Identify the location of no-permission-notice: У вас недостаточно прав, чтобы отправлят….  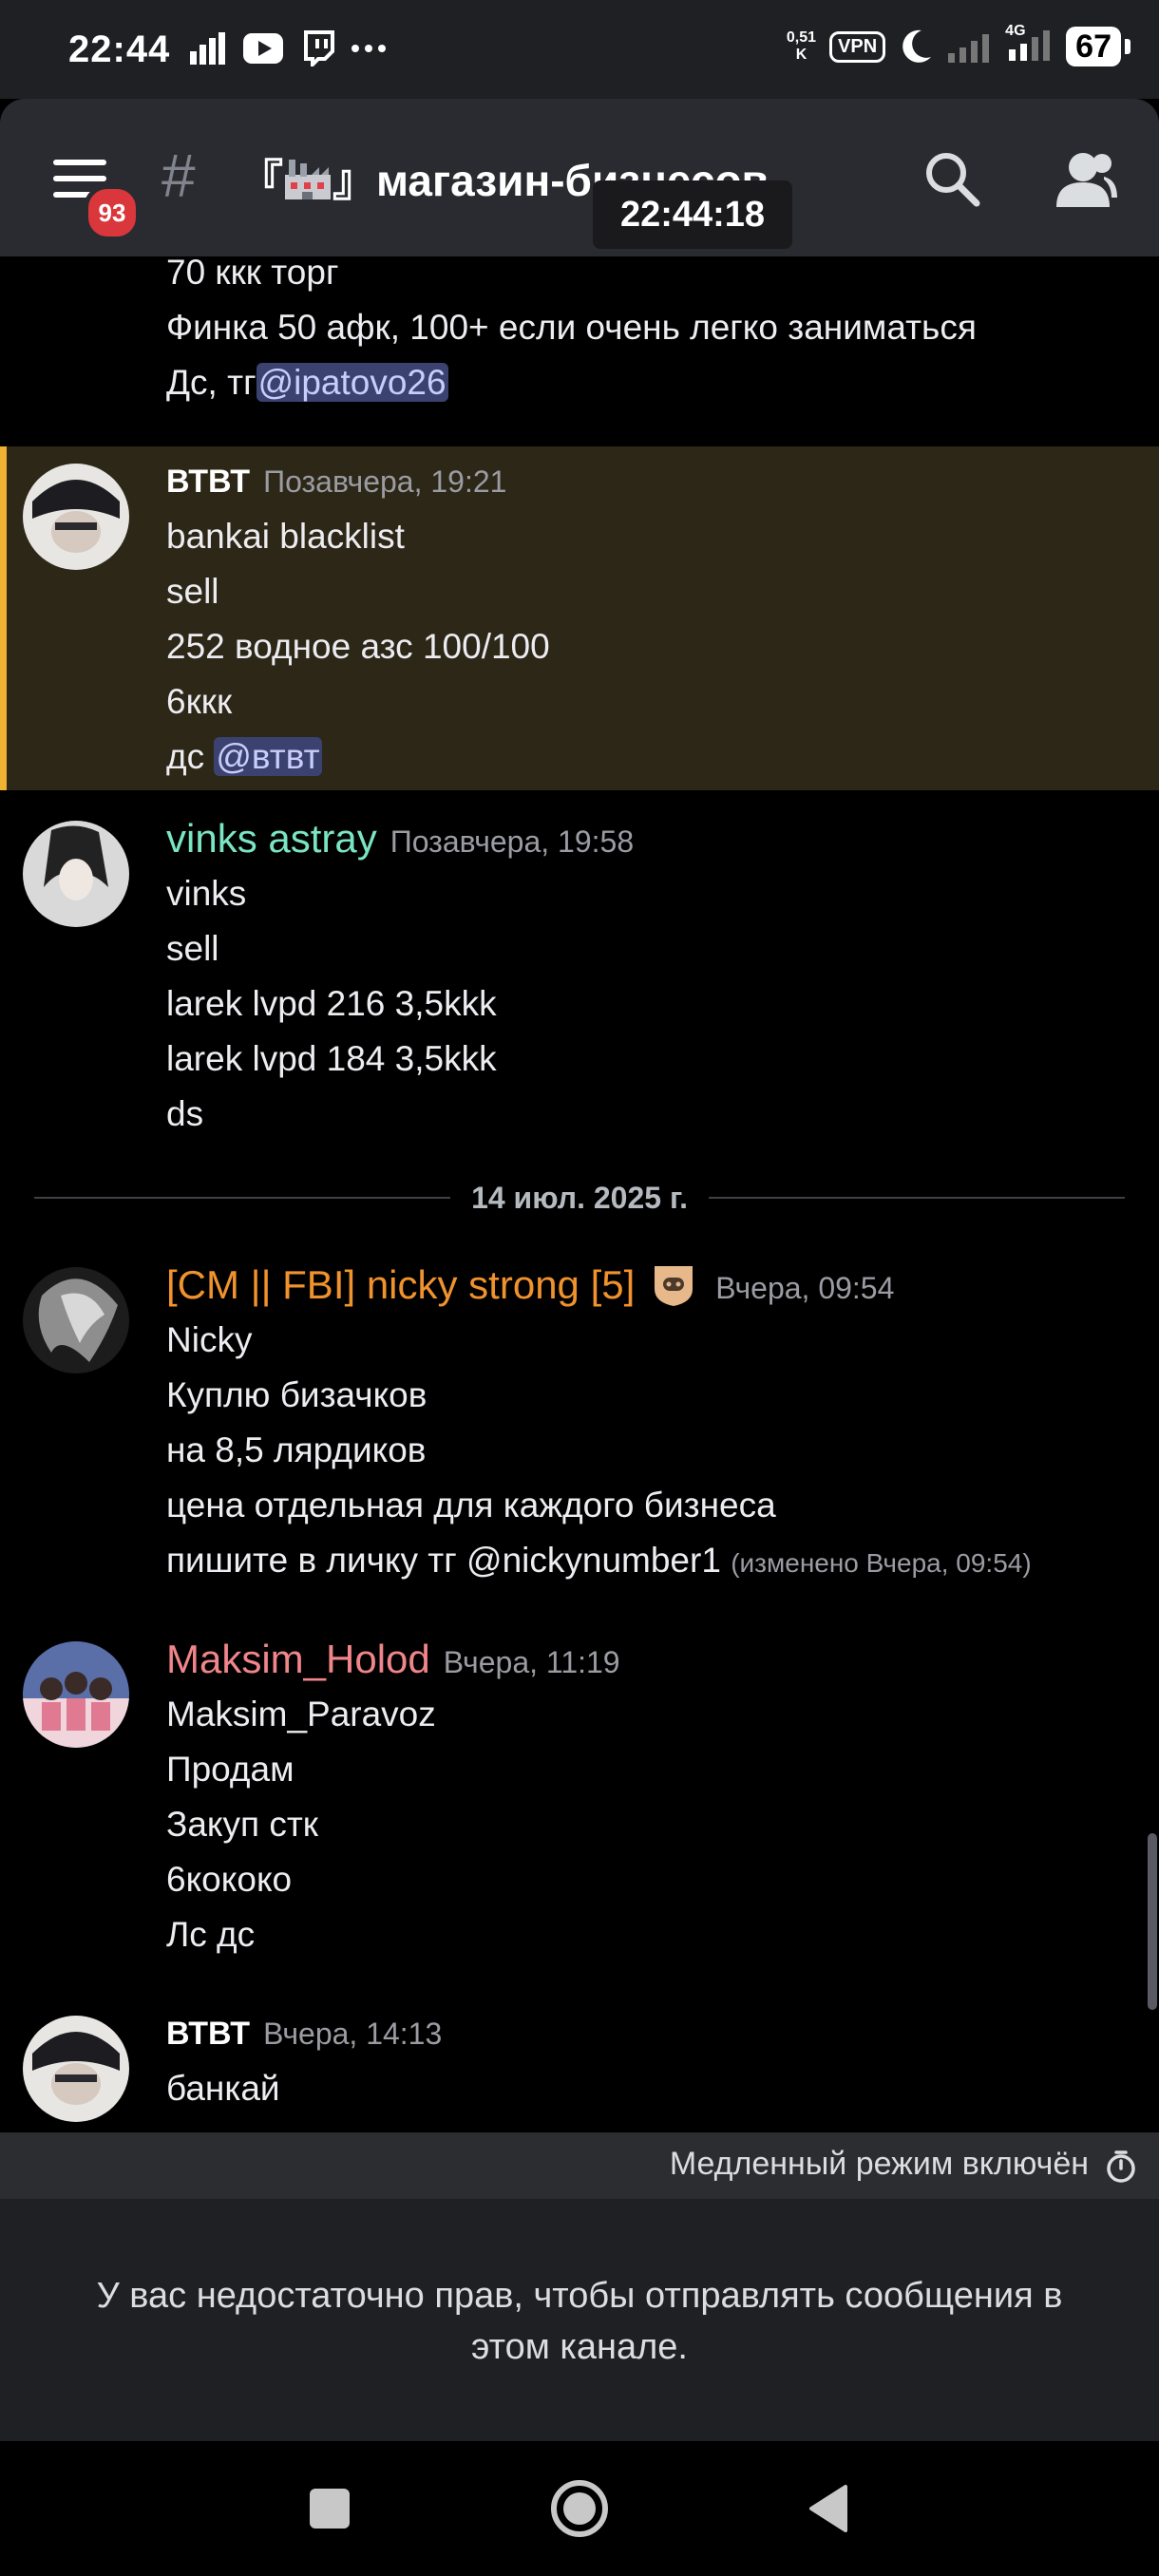
(579, 2320).